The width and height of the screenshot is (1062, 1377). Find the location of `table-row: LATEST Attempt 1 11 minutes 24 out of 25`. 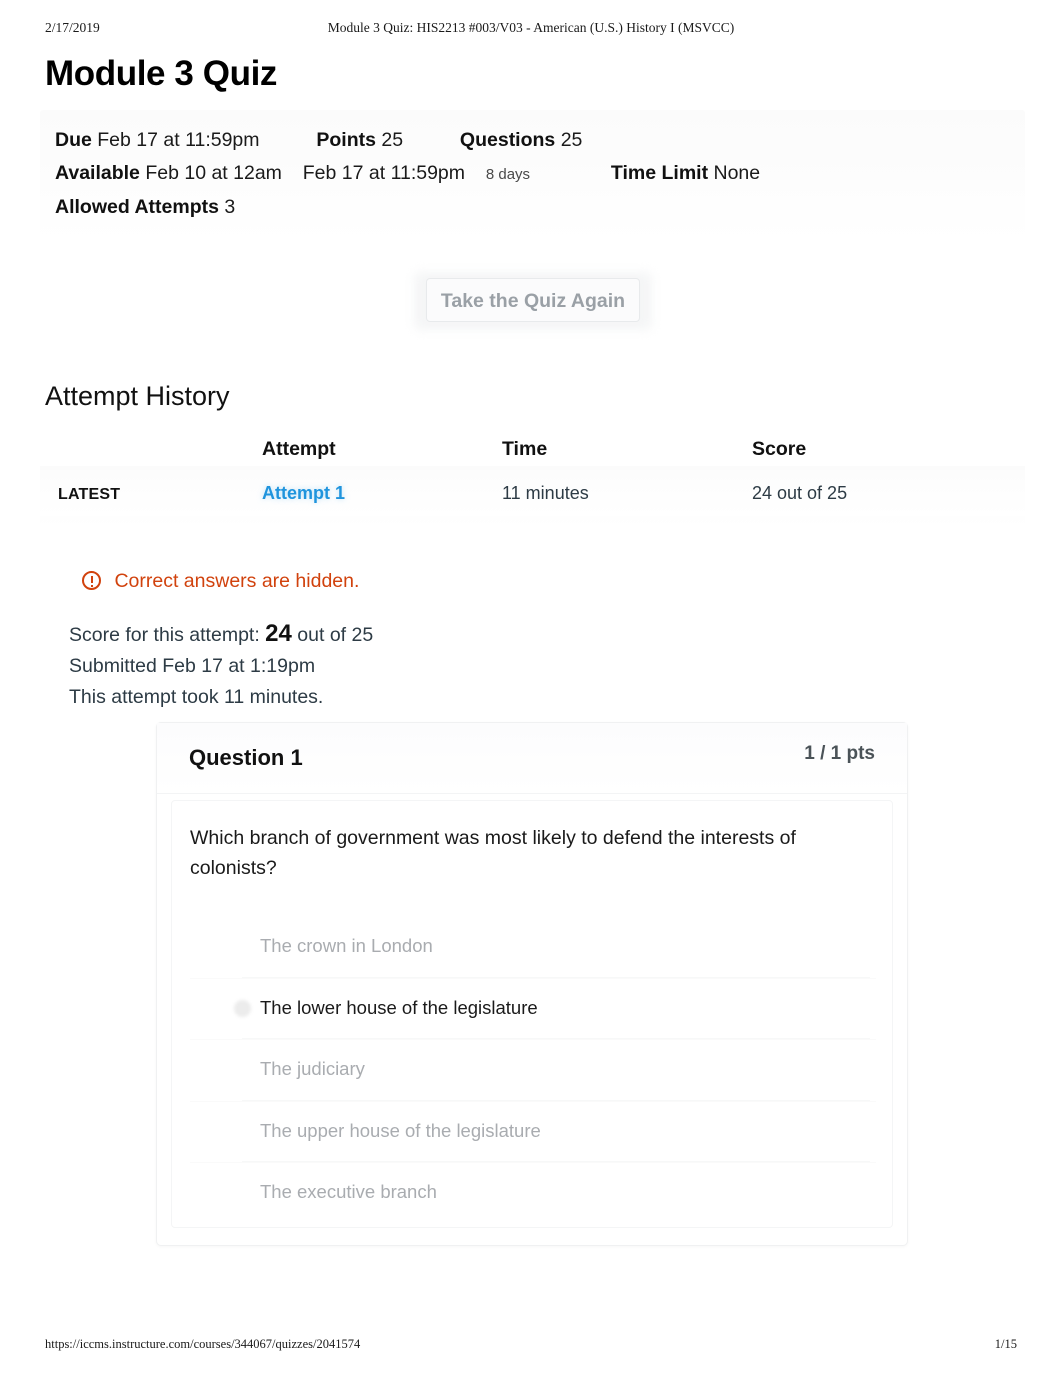

table-row: LATEST Attempt 1 11 minutes 24 out of 25 is located at coordinates (532, 493).